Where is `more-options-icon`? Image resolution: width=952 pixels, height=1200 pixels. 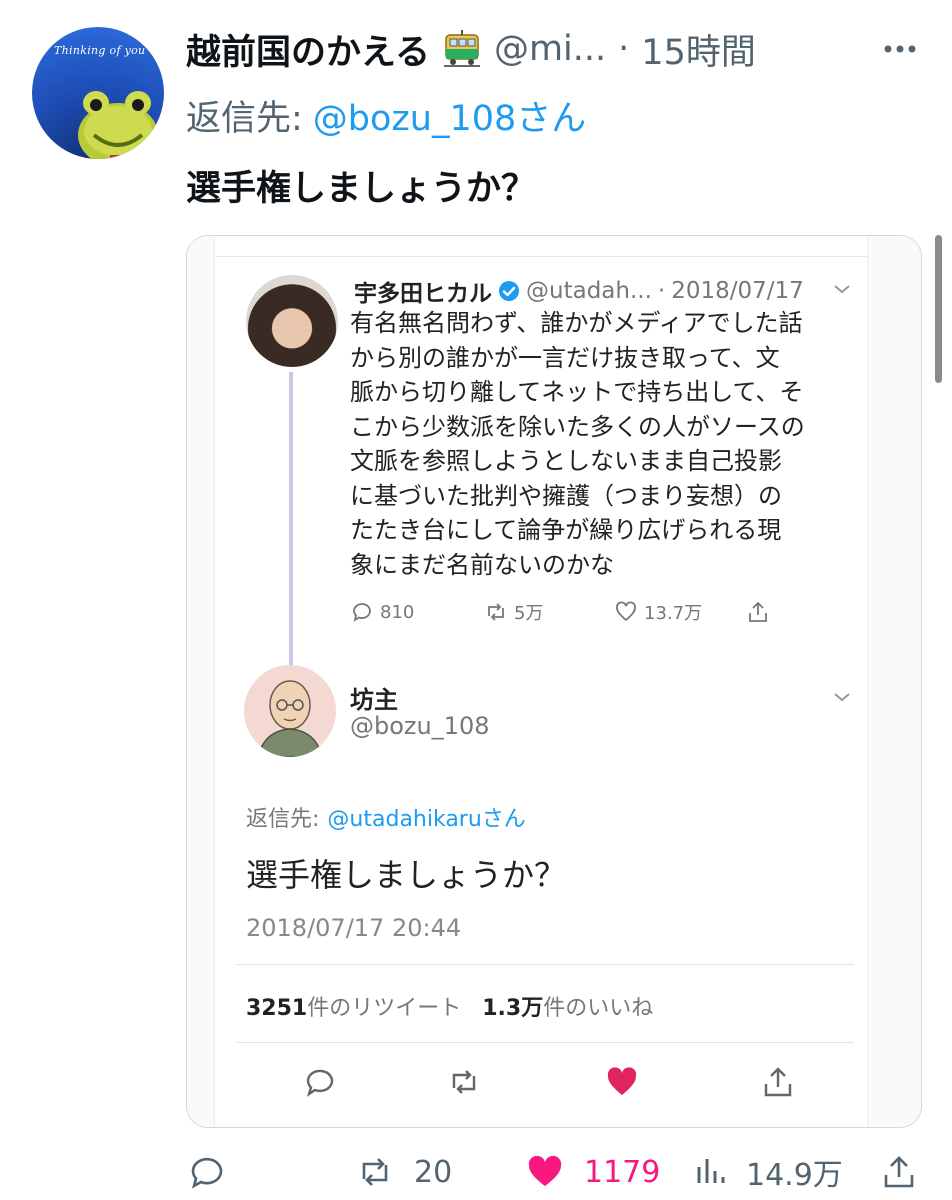
more-options-icon is located at coordinates (900, 49).